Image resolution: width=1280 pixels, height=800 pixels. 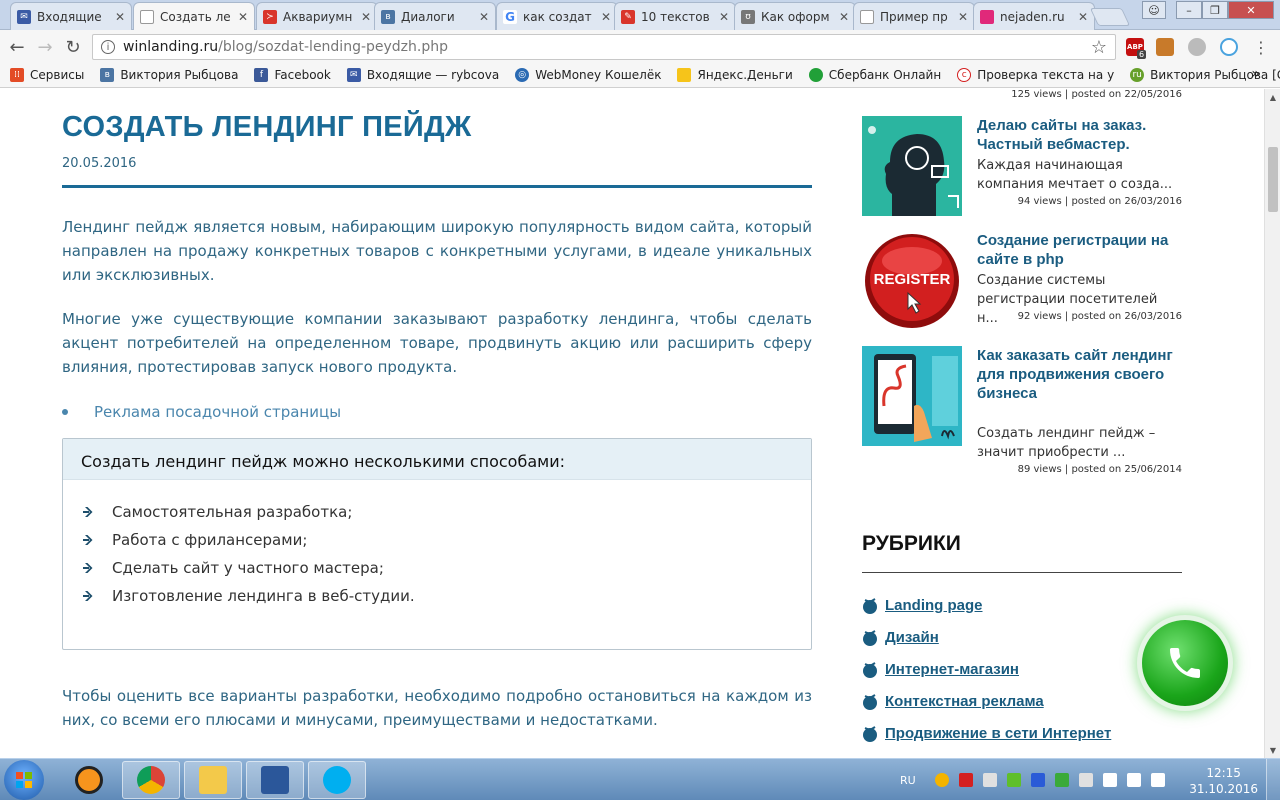 What do you see at coordinates (1099, 47) in the screenshot?
I see `bookmark-star-icon: ☆` at bounding box center [1099, 47].